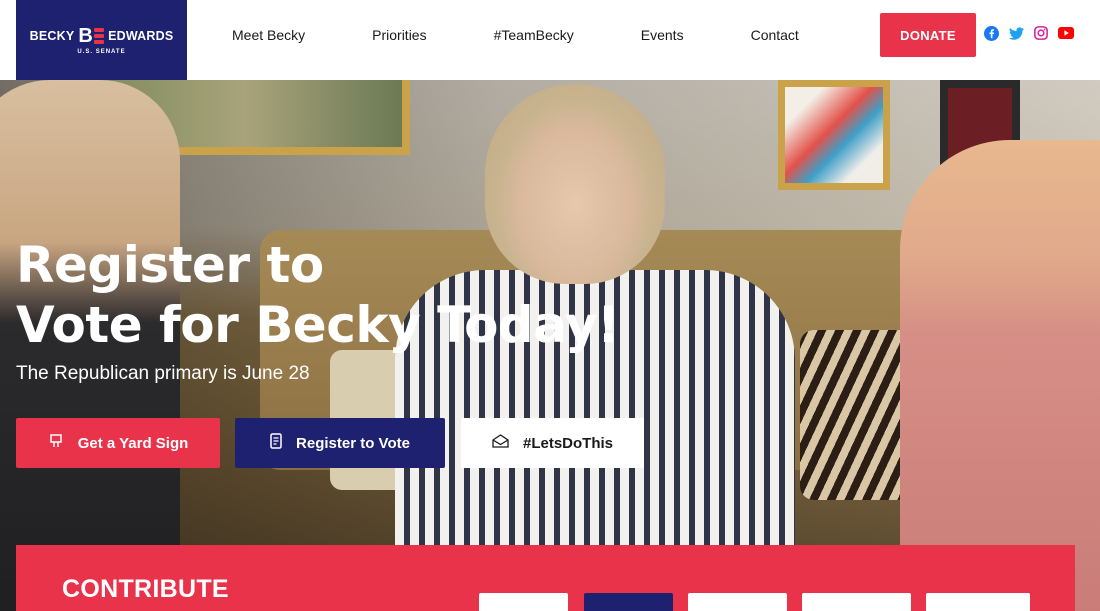  What do you see at coordinates (52, 35) in the screenshot?
I see `logo-first-name: BECKY` at bounding box center [52, 35].